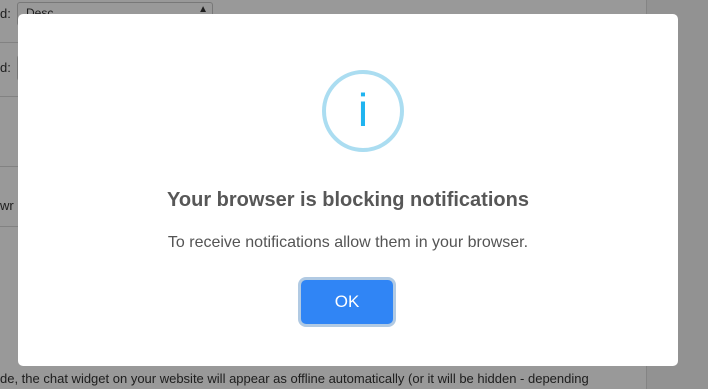 The image size is (708, 389). I want to click on info-icon: i, so click(363, 111).